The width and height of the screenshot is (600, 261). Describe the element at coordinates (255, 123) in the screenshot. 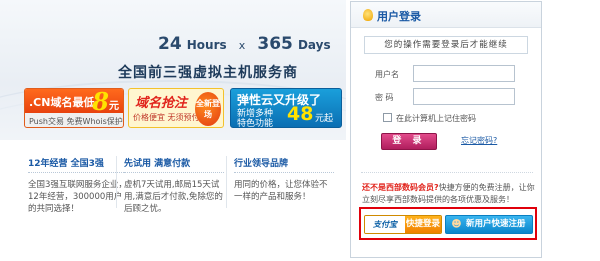

I see `cloud-promo-line2: 特色功能` at that location.